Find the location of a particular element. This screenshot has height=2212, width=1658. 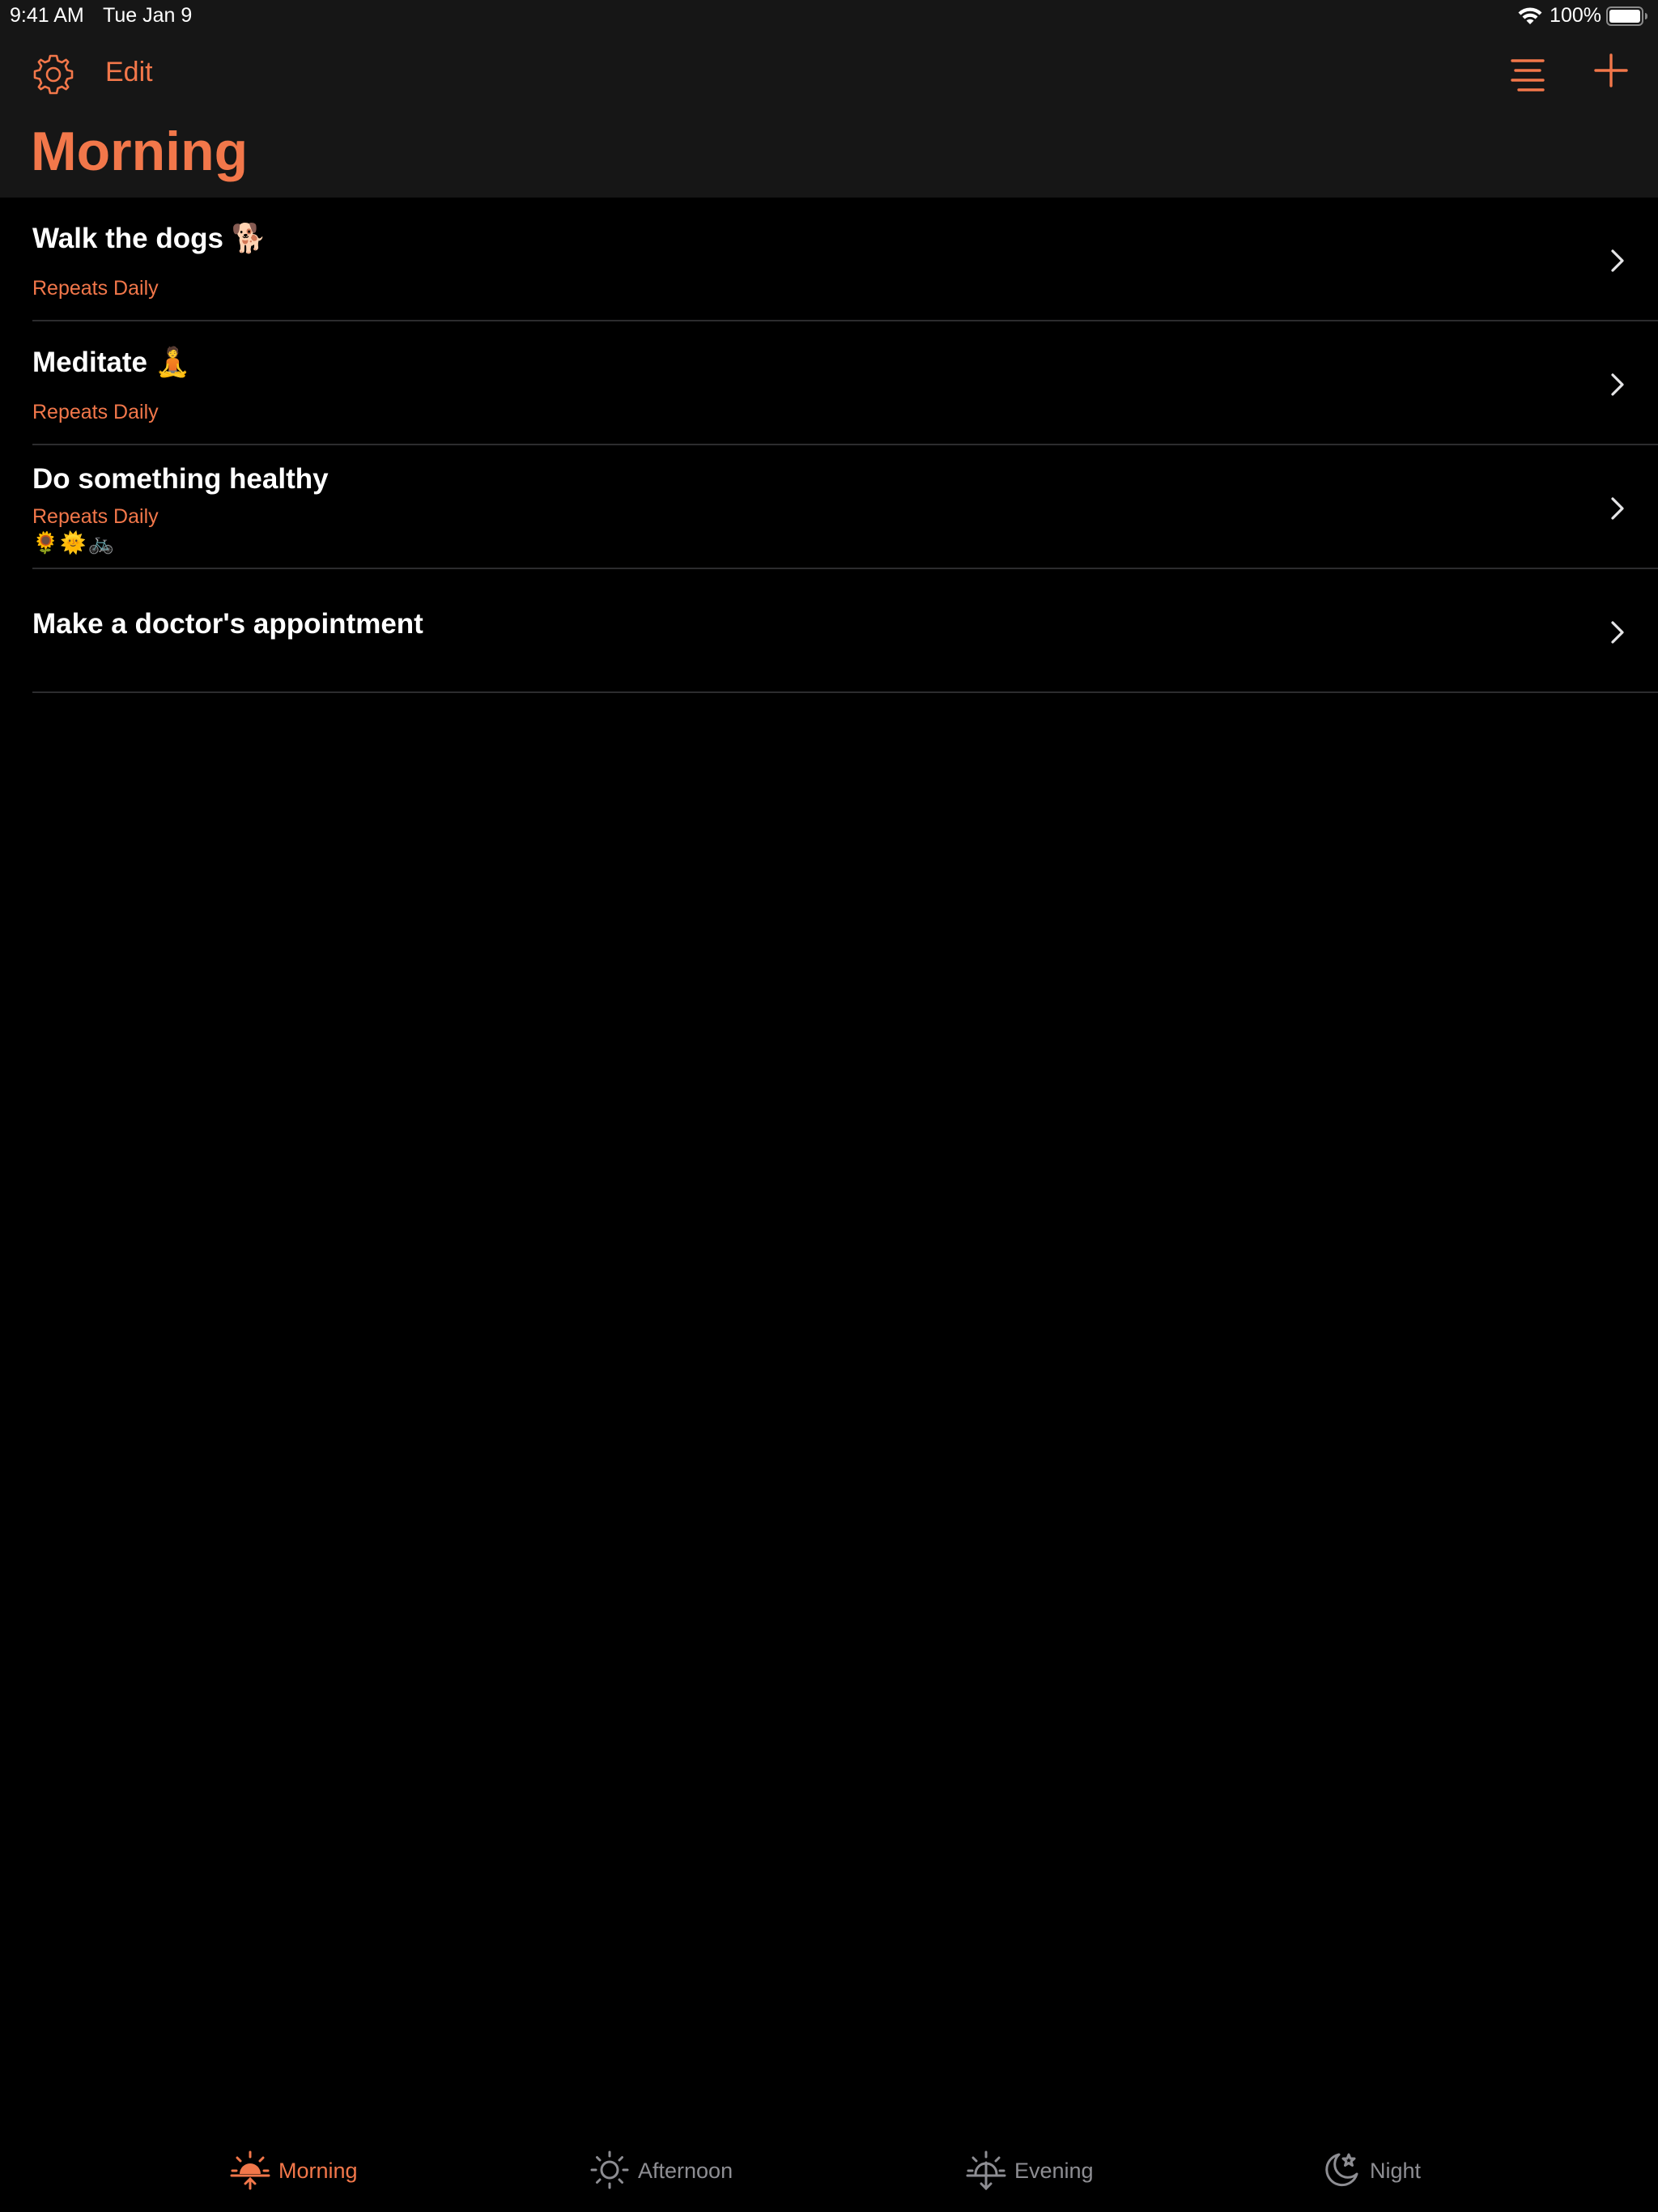

sunrise-icon is located at coordinates (250, 2170).